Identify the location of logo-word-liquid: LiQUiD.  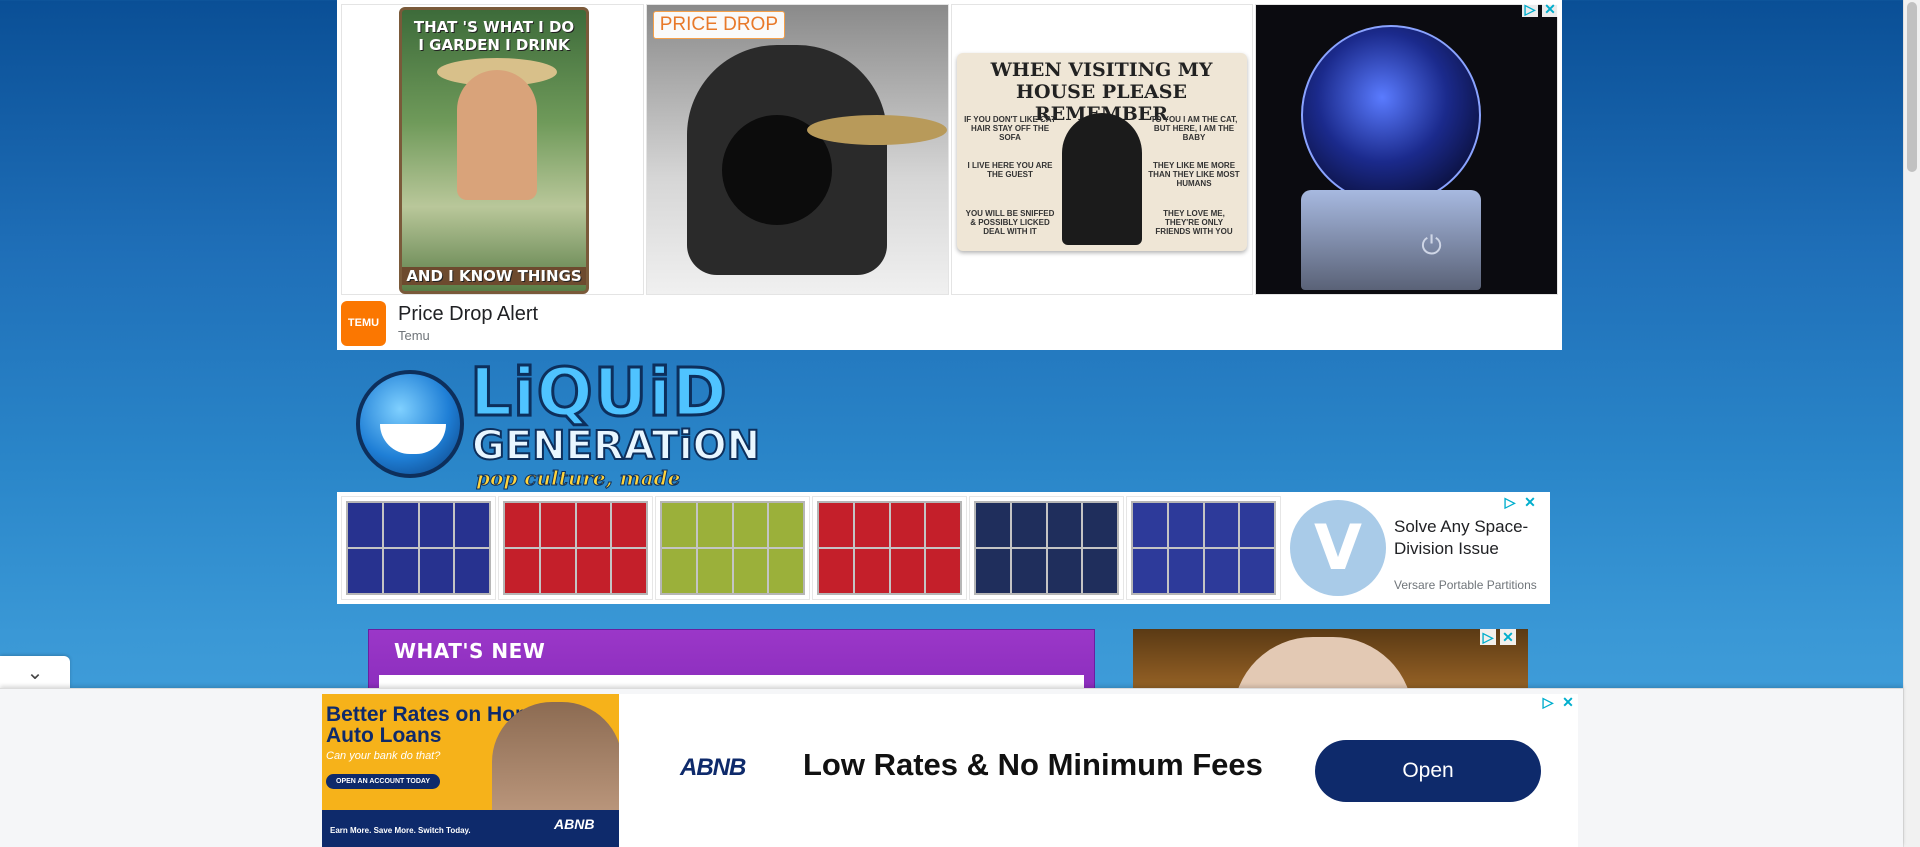
(599, 392).